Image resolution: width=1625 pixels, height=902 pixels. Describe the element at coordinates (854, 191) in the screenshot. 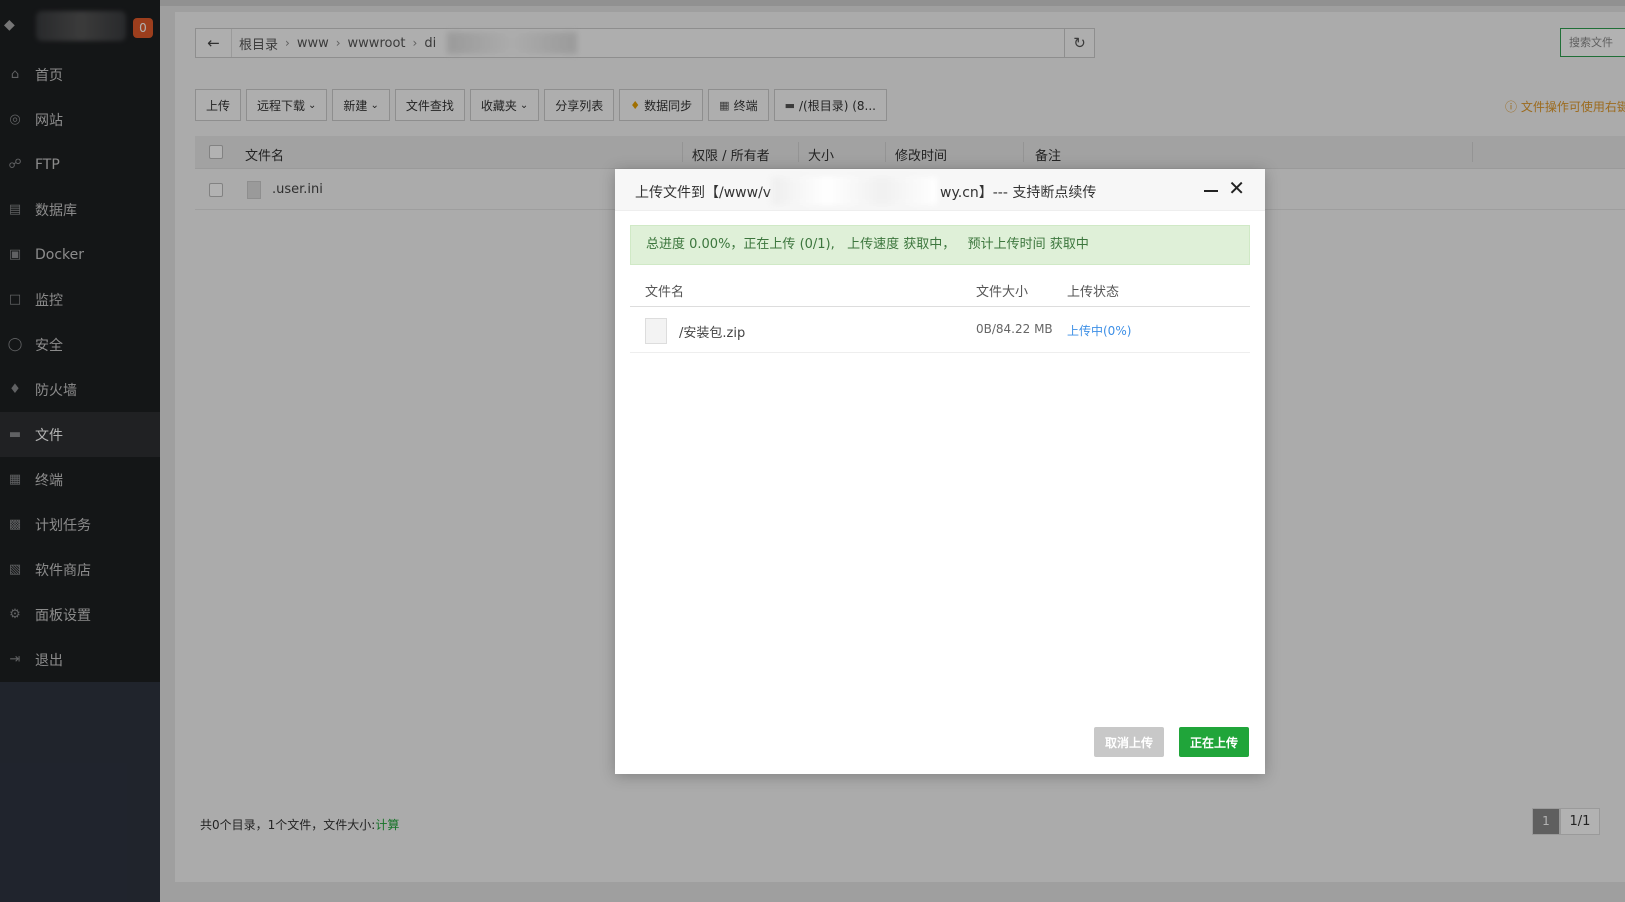

I see `title-redacted` at that location.